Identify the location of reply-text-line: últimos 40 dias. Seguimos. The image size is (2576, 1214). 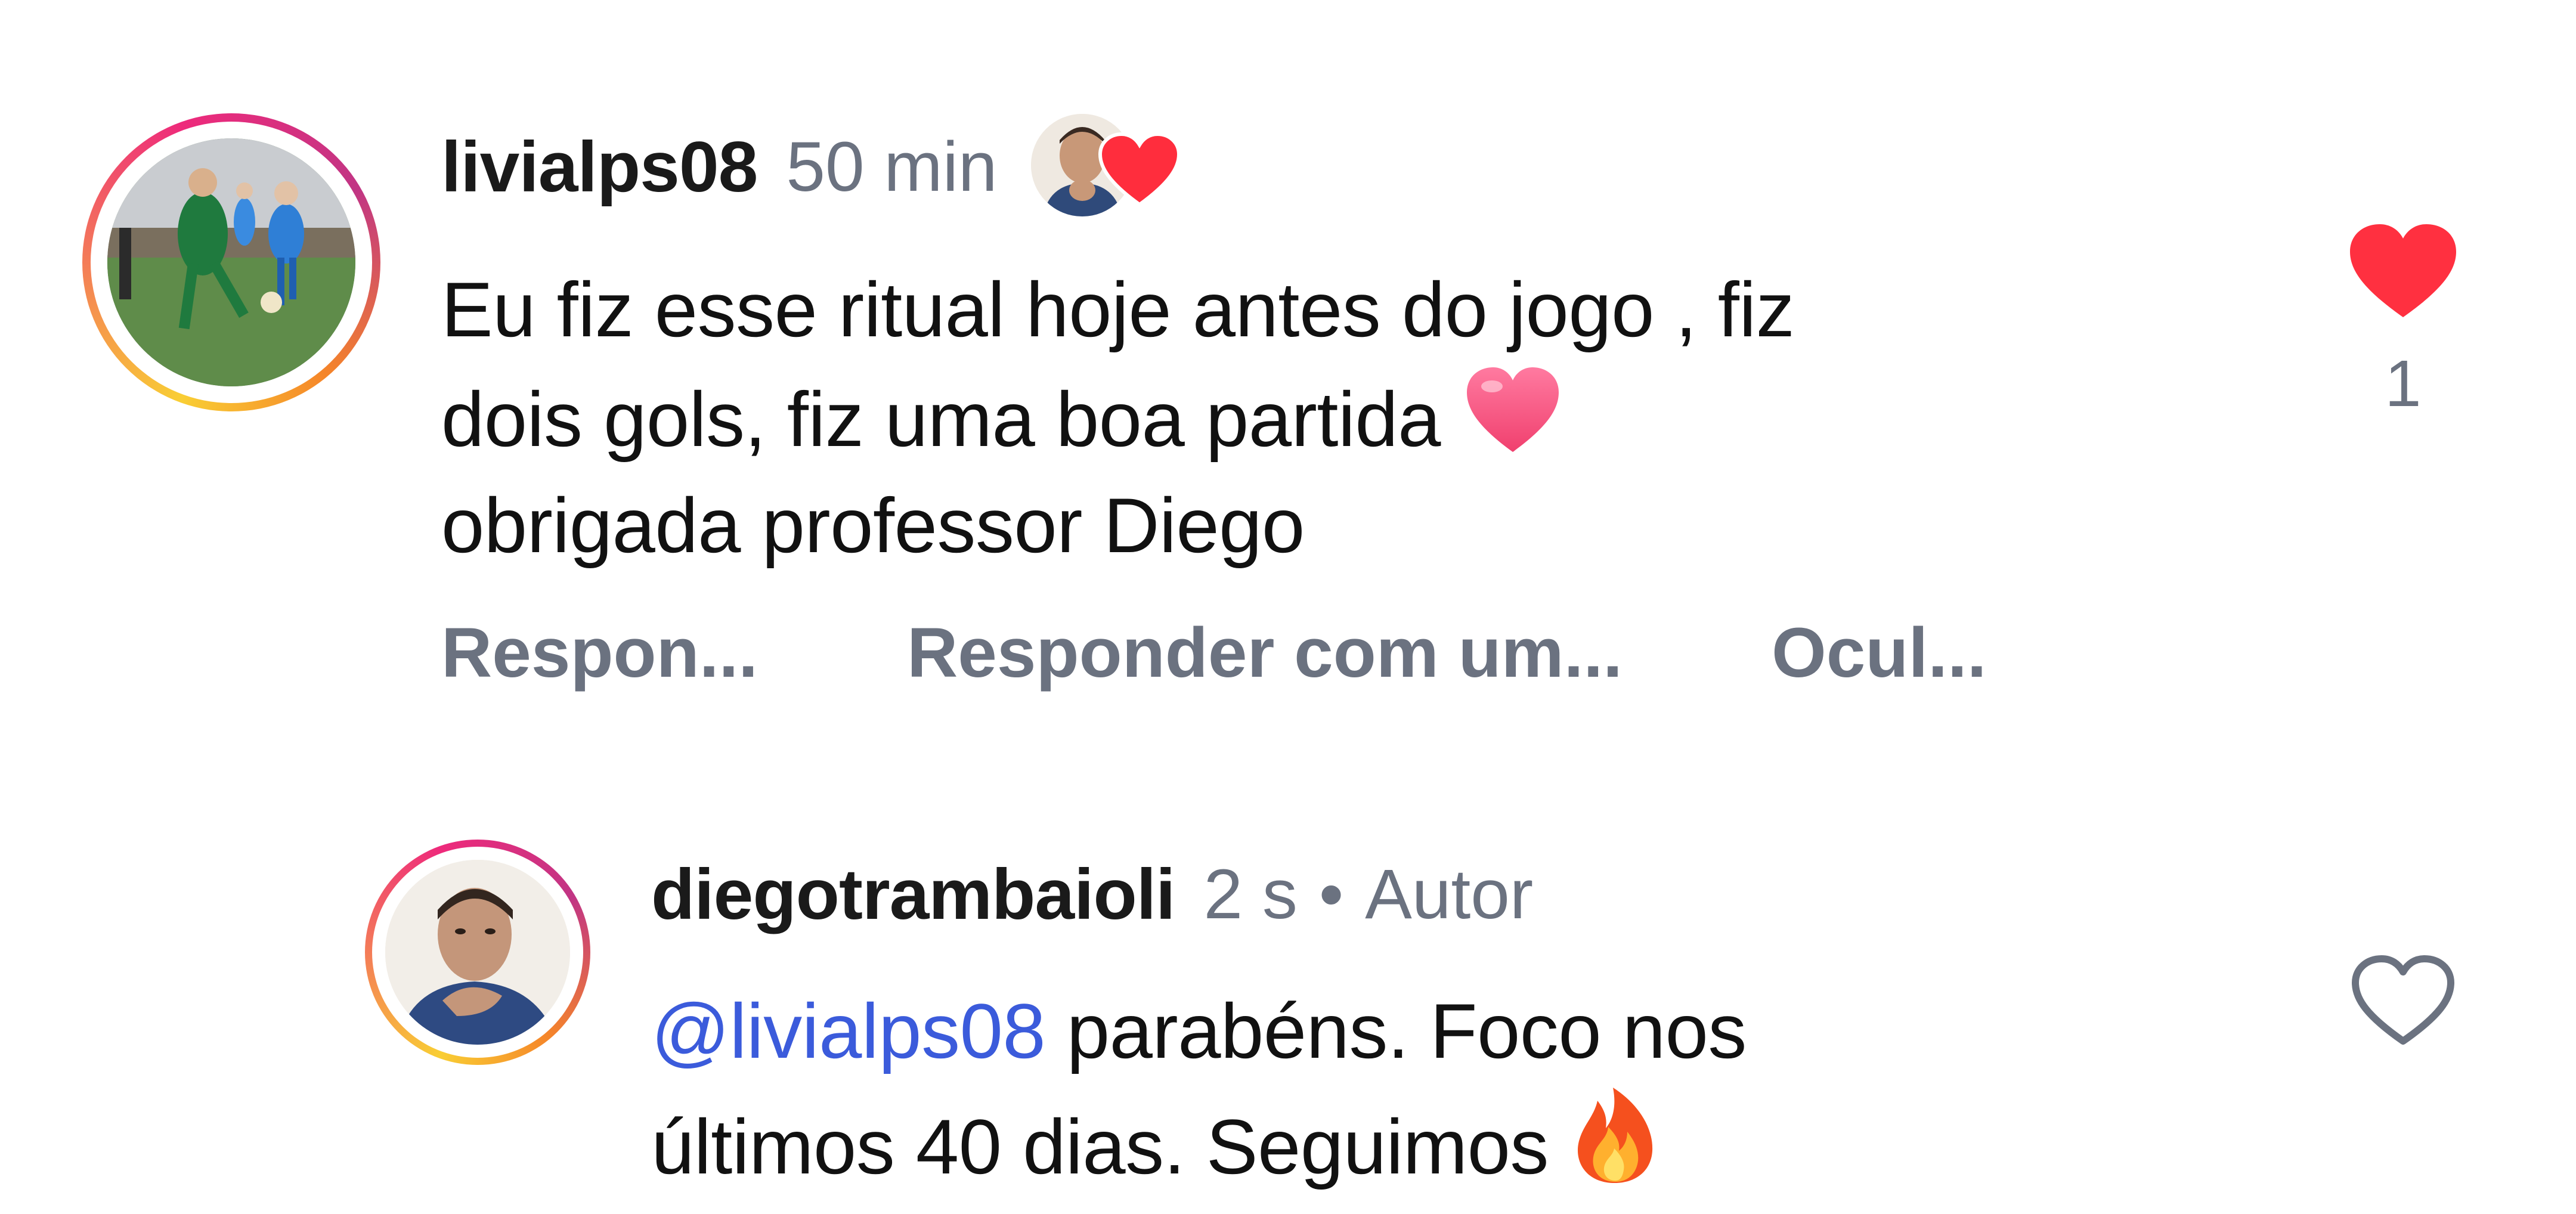
(1427, 1142).